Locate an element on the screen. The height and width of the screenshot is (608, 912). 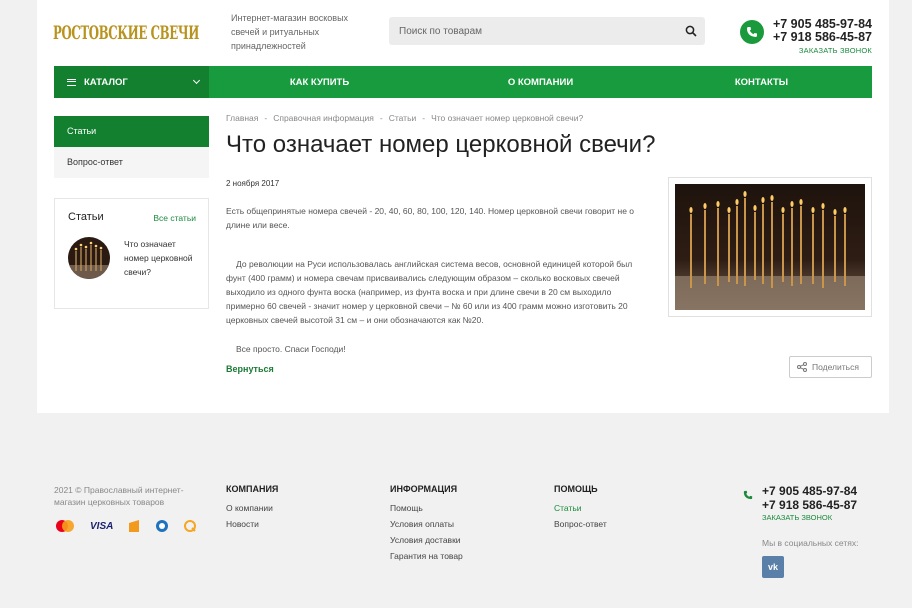
catalog-menu-button: КАТАЛОГ is located at coordinates (131, 82).